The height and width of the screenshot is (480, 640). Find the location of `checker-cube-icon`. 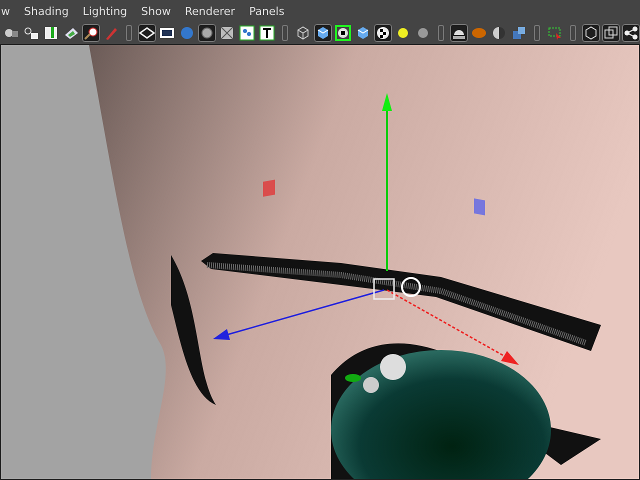

checker-cube-icon is located at coordinates (343, 33).